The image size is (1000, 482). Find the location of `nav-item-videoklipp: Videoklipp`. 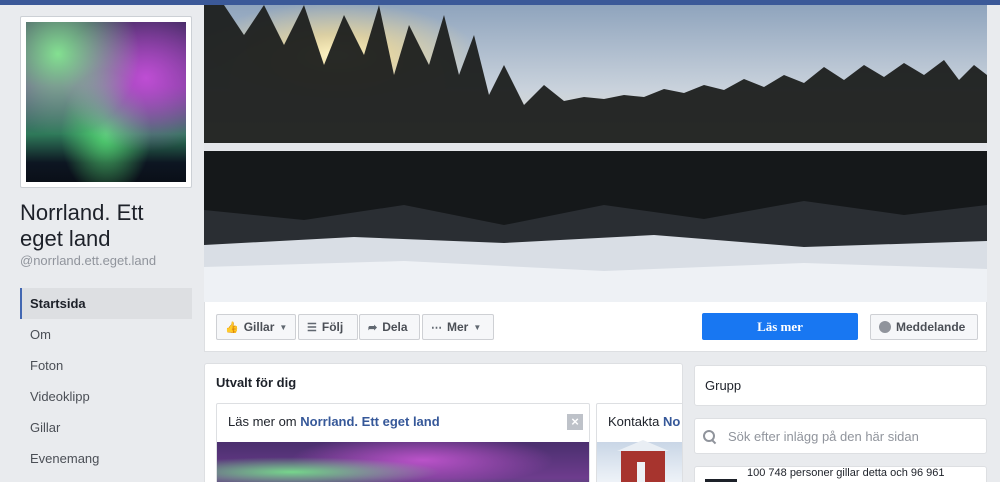

nav-item-videoklipp: Videoklipp is located at coordinates (106, 396).